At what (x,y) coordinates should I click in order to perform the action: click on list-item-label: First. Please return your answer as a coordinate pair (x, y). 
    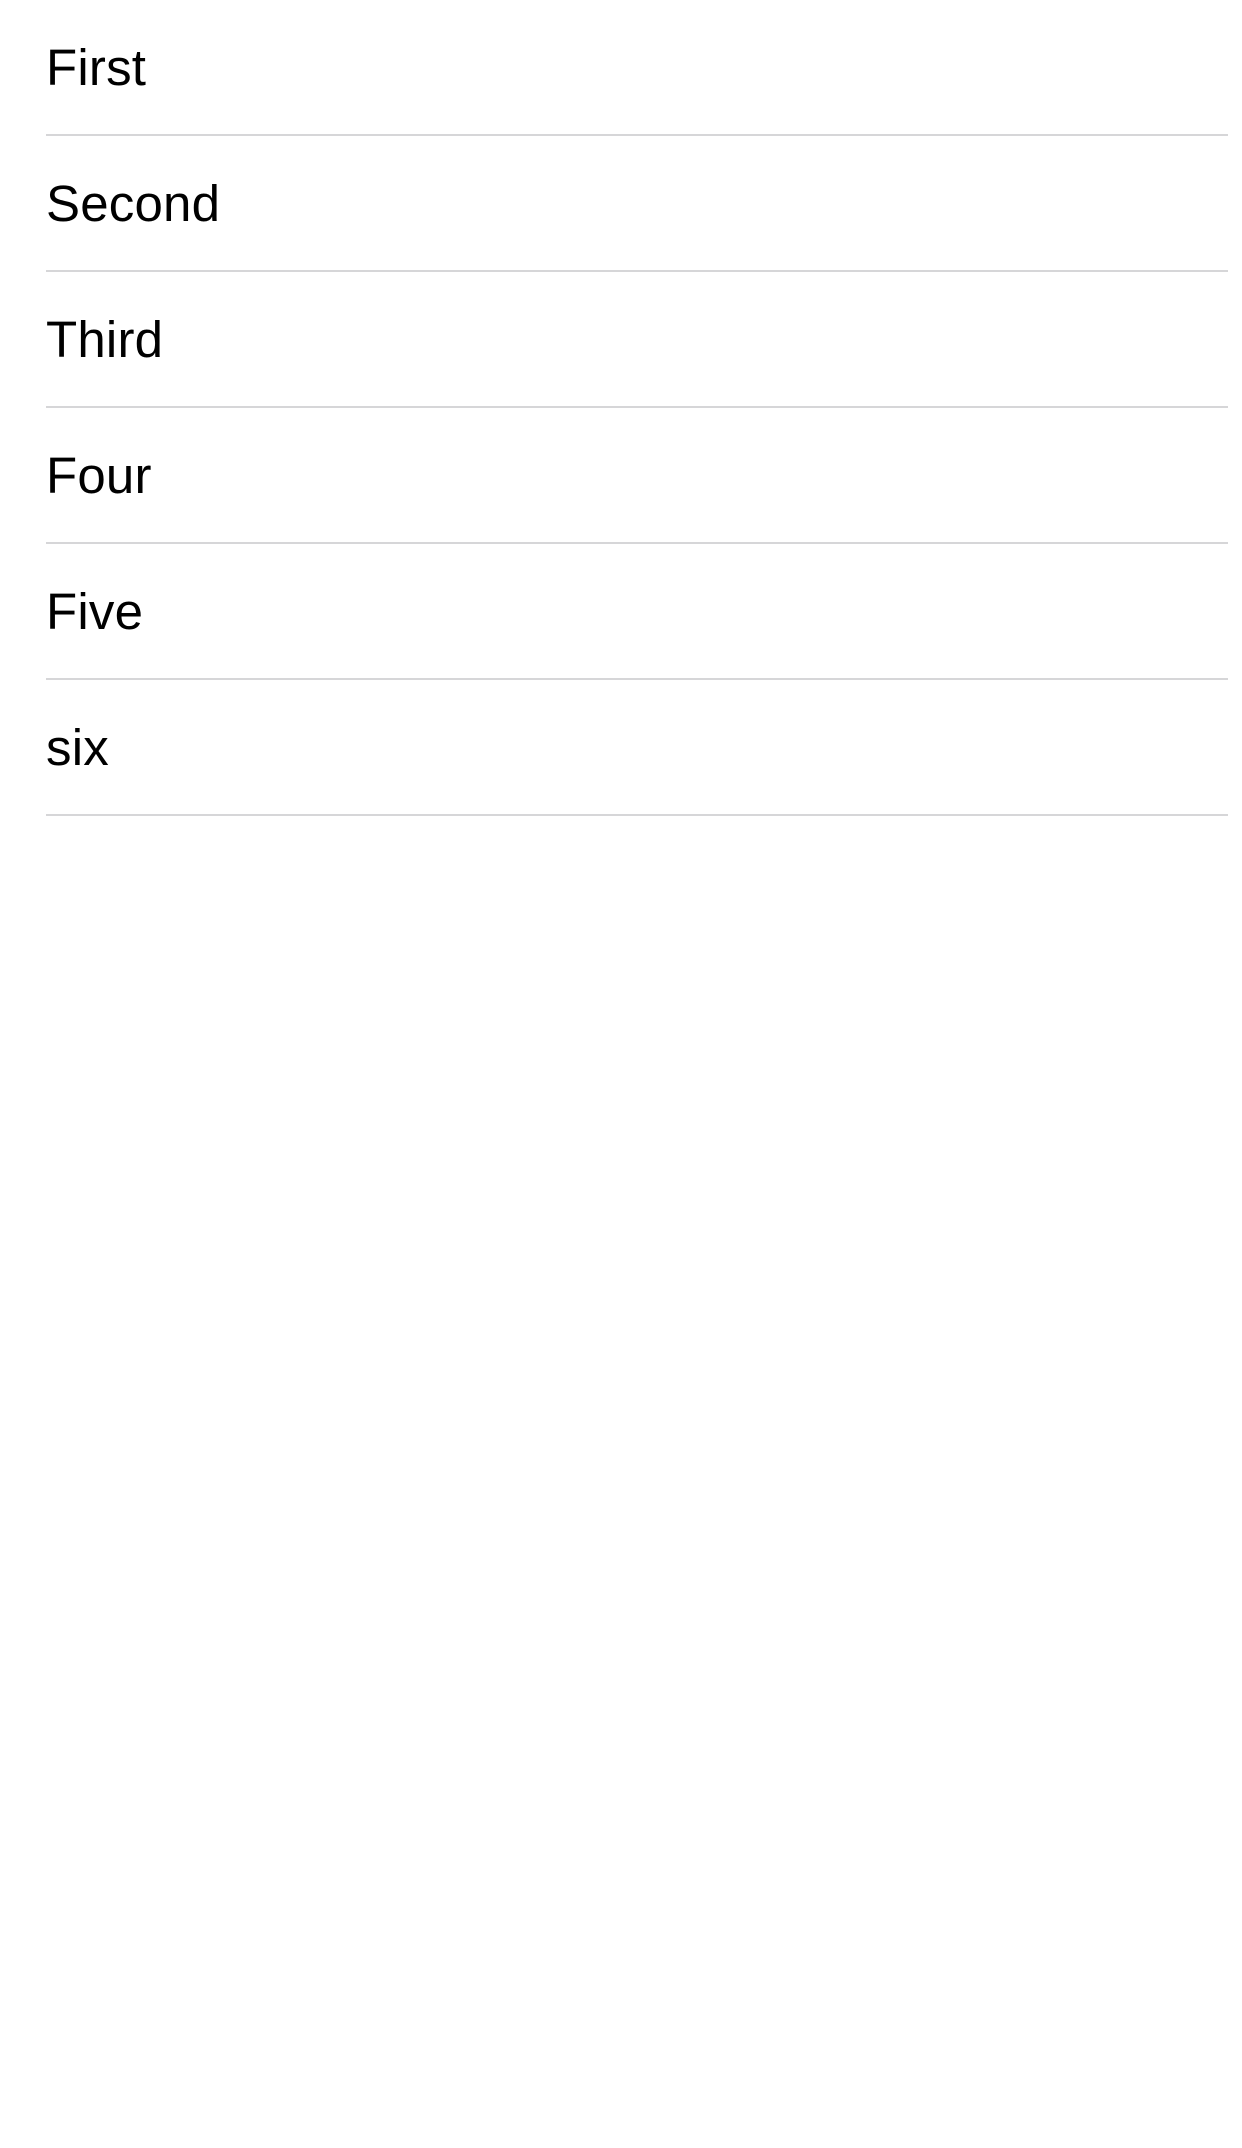
    Looking at the image, I should click on (96, 67).